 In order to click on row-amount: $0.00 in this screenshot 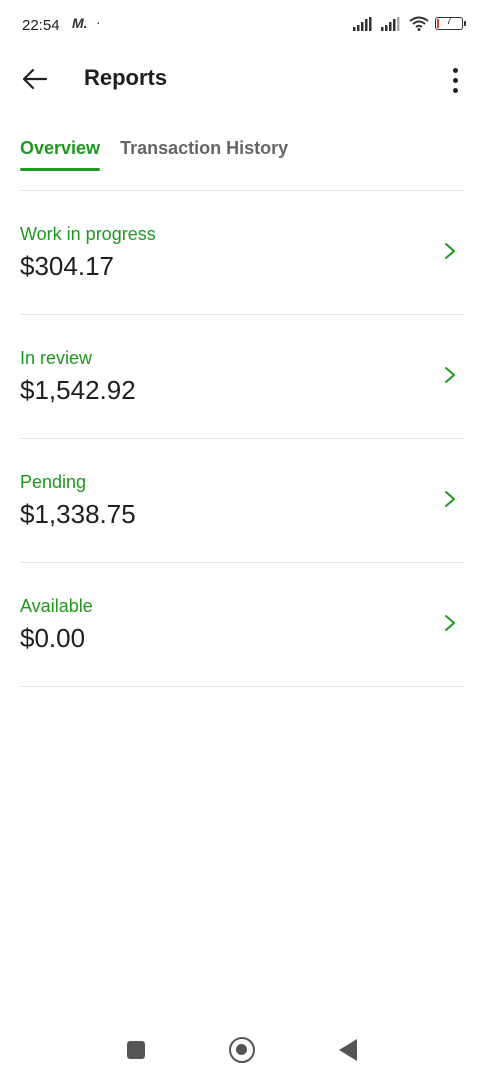, I will do `click(53, 638)`.